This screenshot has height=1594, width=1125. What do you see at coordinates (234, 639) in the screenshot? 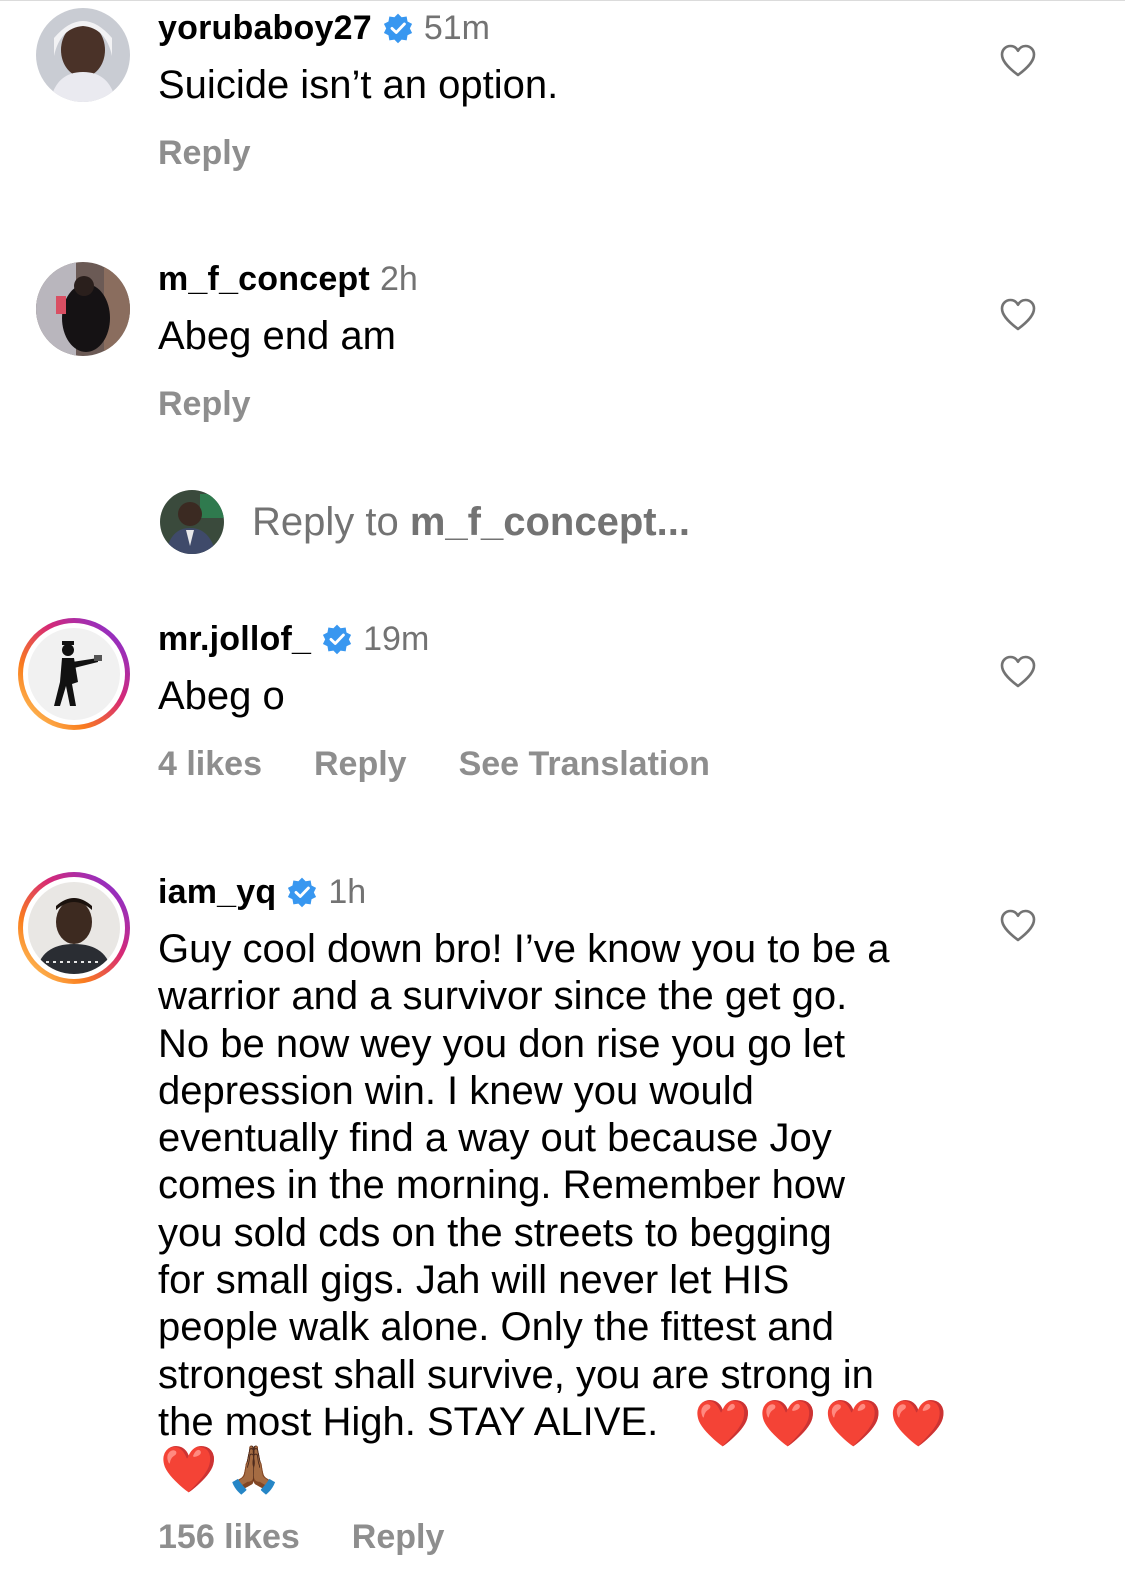
I see `username: mr.jollof_` at bounding box center [234, 639].